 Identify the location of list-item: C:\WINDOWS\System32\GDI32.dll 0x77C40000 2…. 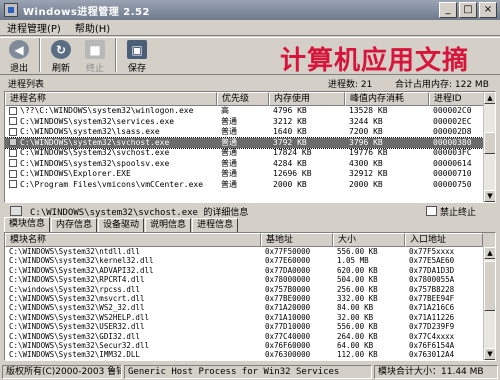
(250, 336).